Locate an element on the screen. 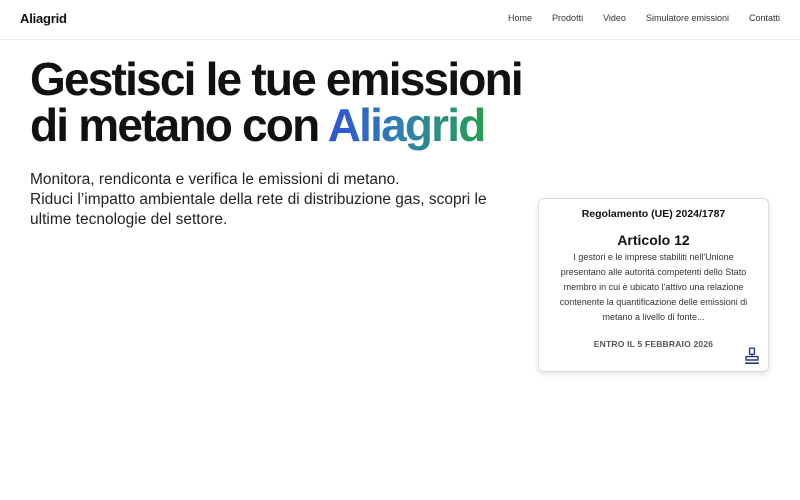 This screenshot has height=500, width=800. stamp-icon is located at coordinates (752, 356).